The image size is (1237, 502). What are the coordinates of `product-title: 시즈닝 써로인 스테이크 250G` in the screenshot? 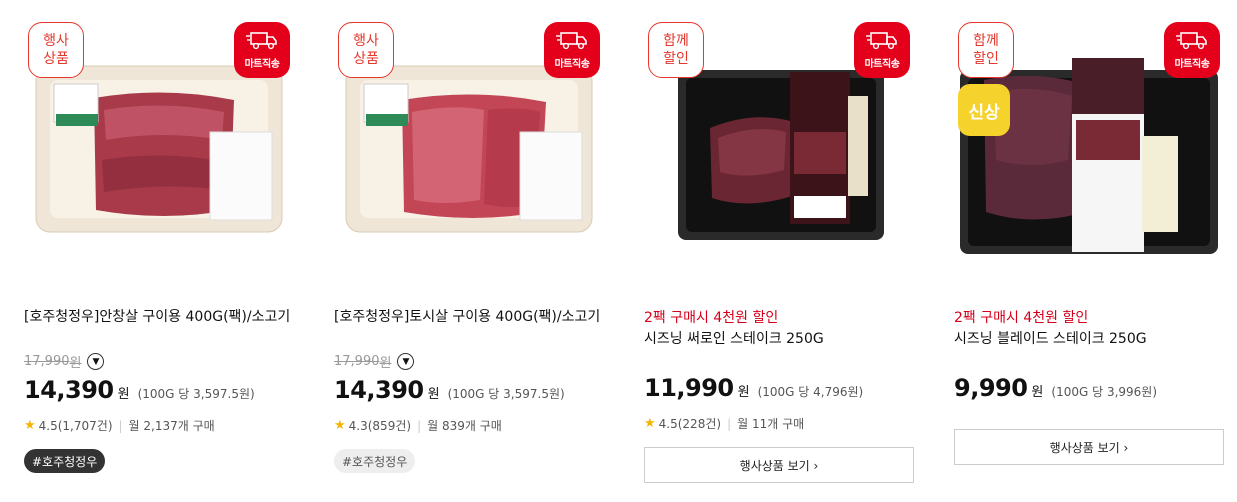 It's located at (779, 339).